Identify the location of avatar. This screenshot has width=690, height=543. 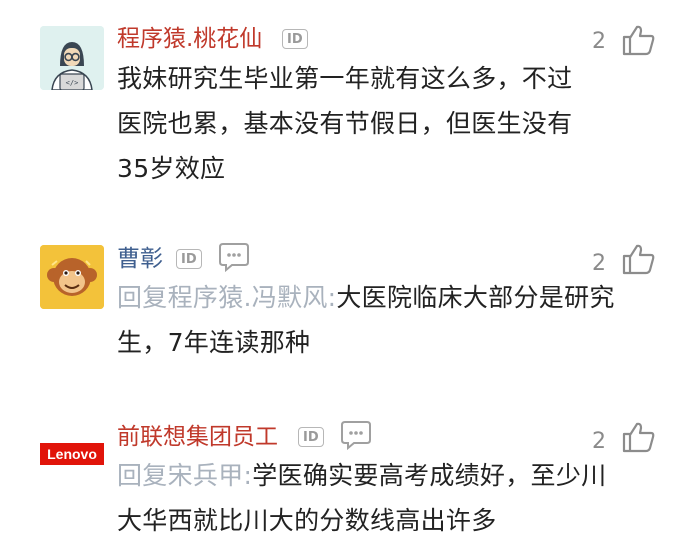
(72, 277).